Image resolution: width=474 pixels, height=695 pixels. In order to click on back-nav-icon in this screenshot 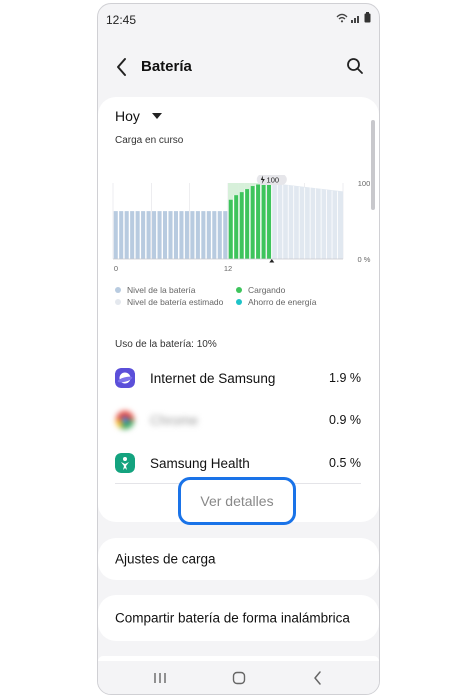, I will do `click(318, 678)`.